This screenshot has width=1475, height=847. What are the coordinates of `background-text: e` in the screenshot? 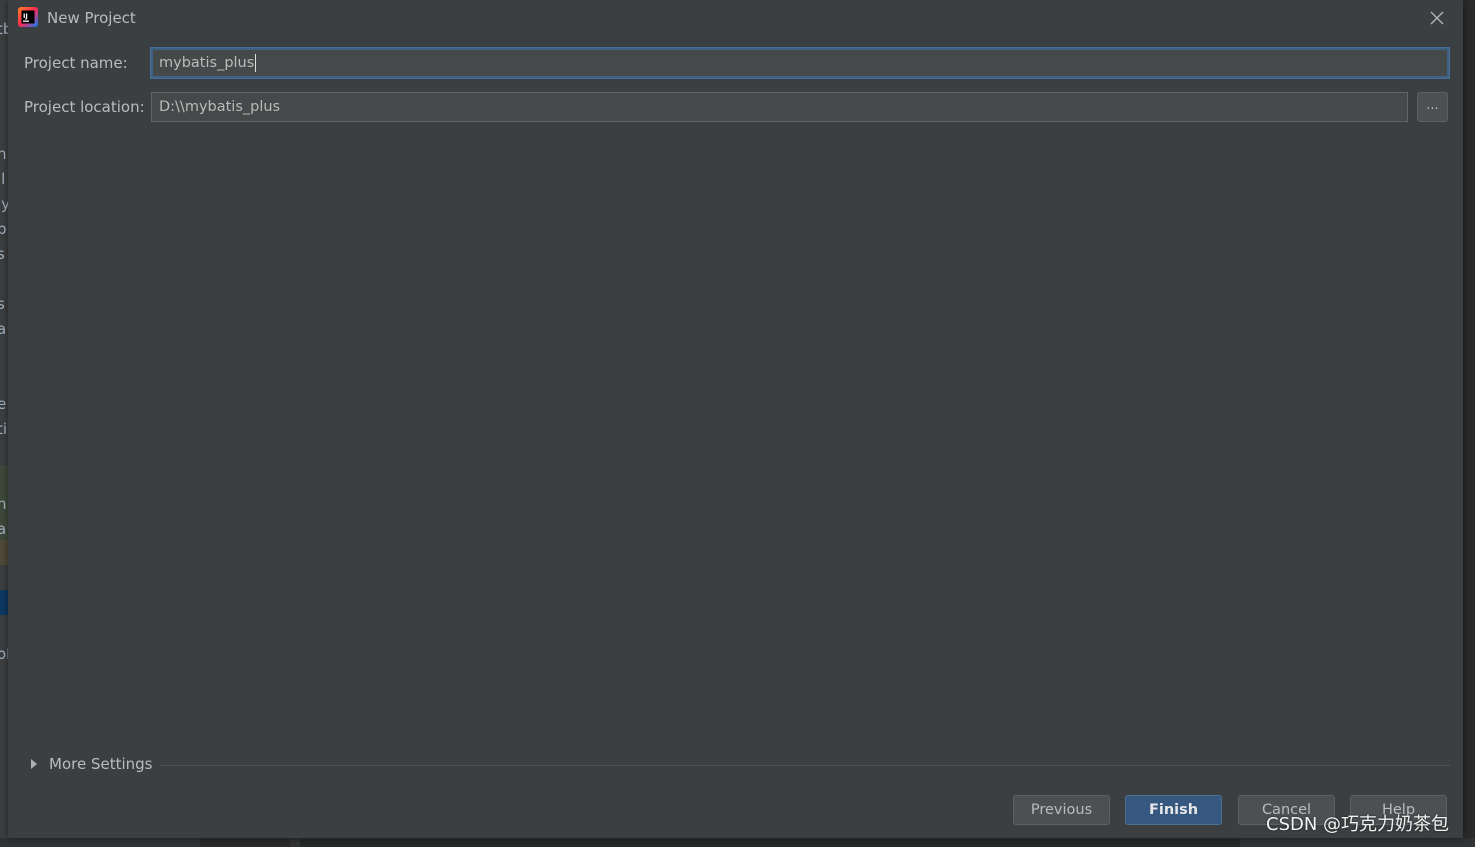 It's located at (3, 404).